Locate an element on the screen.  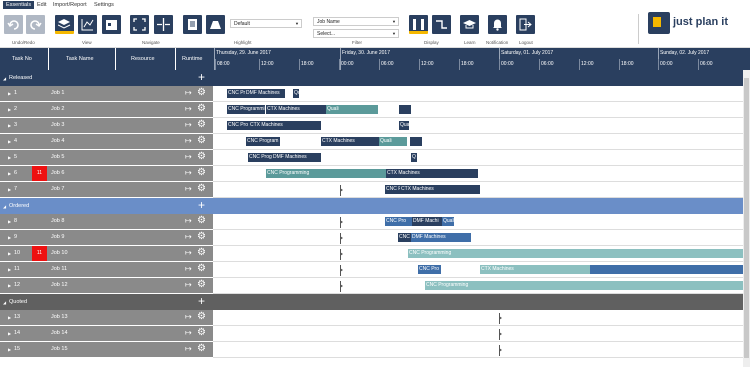
table-row: ▶ 10 11 Job 10 ↦ ⚙ CNC Programming is located at coordinates (373, 254).